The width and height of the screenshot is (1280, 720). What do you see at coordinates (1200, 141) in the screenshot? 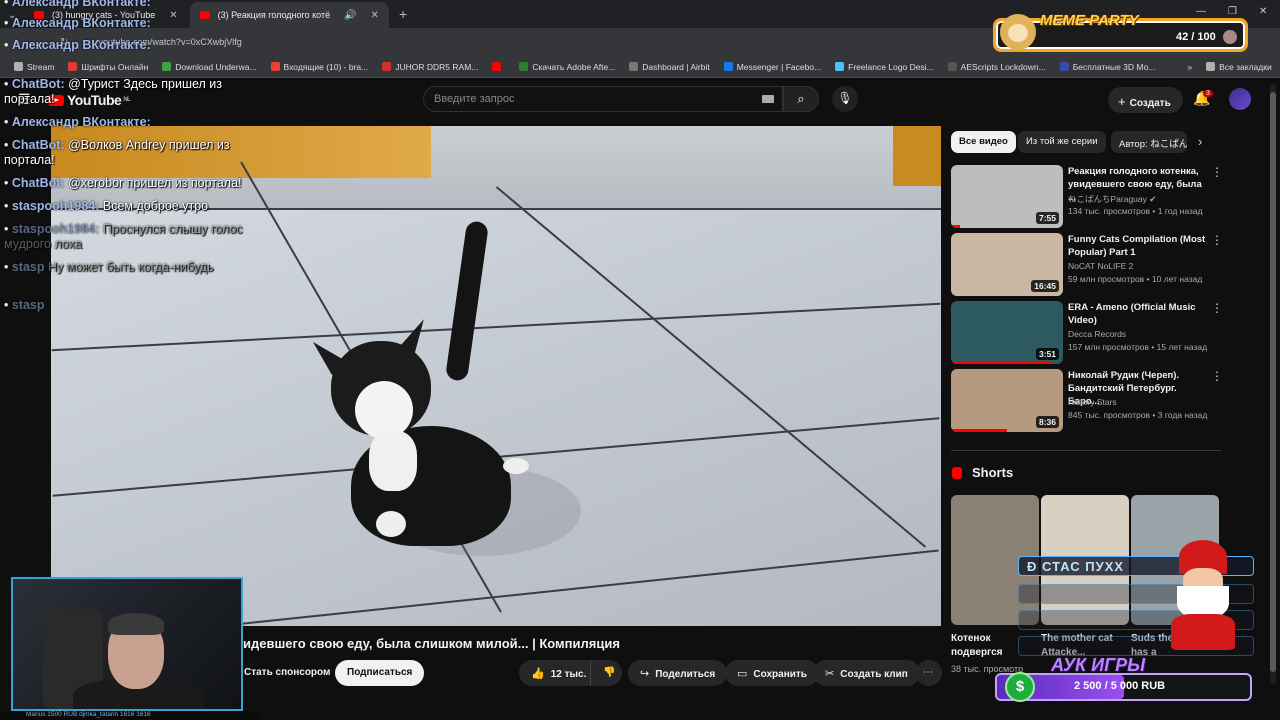
I see `chevron-right-icon: ›` at bounding box center [1200, 141].